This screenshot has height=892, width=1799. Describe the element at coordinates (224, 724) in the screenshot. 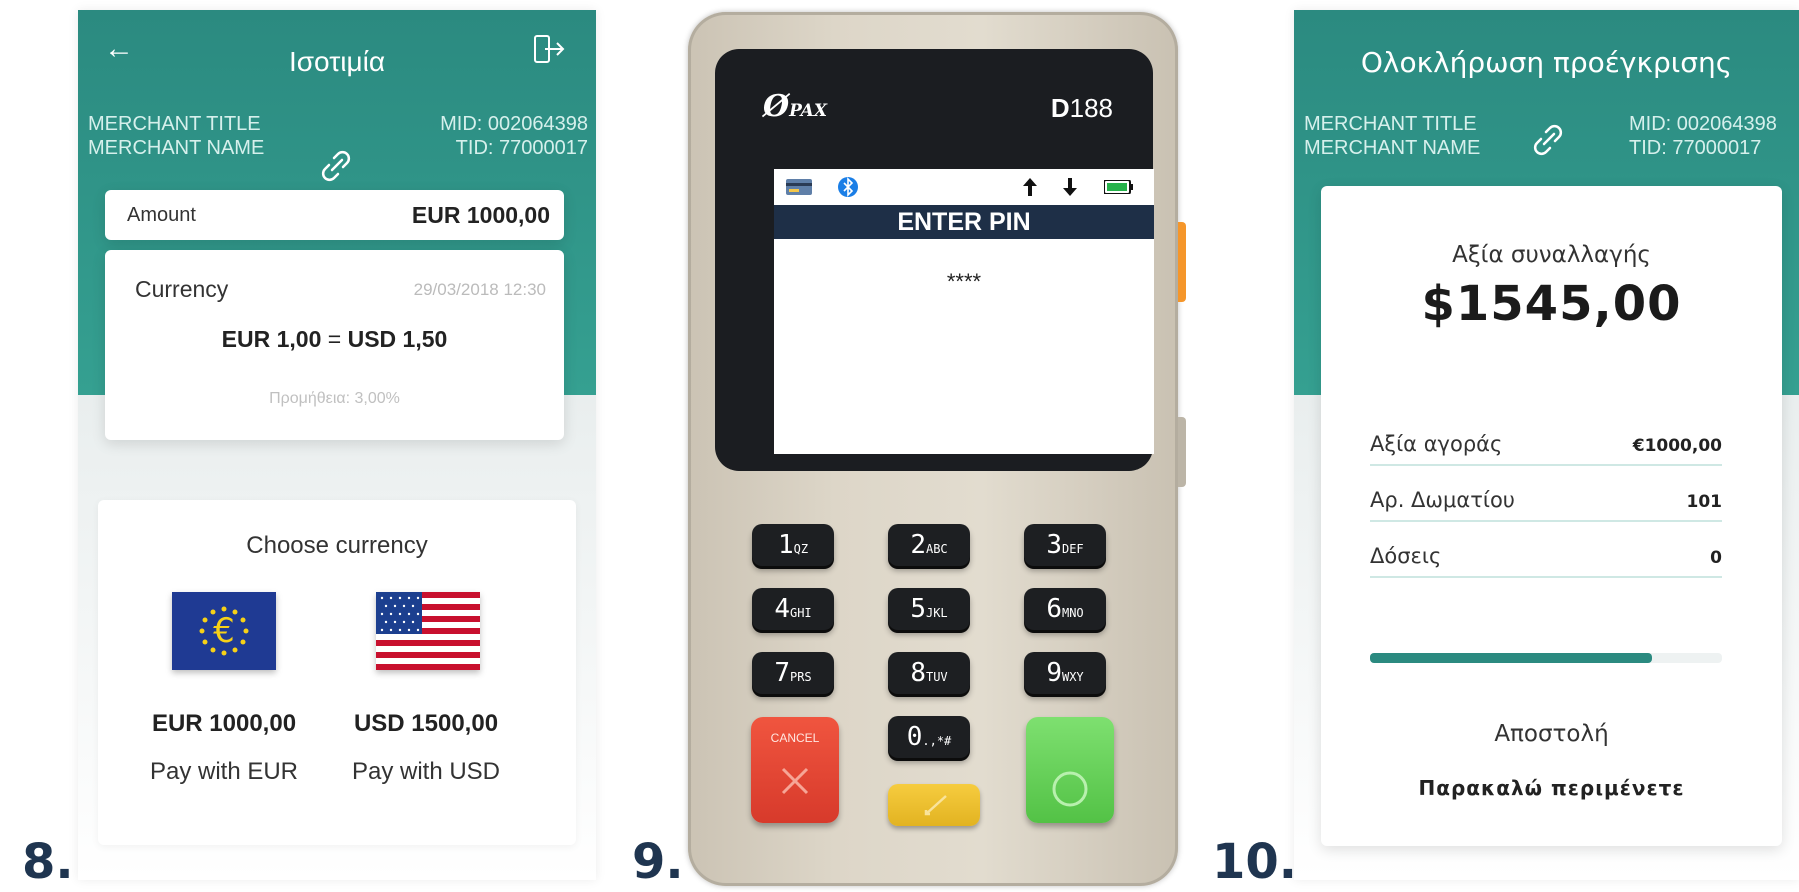

I see `eur-amount: EUR 1000,00` at that location.